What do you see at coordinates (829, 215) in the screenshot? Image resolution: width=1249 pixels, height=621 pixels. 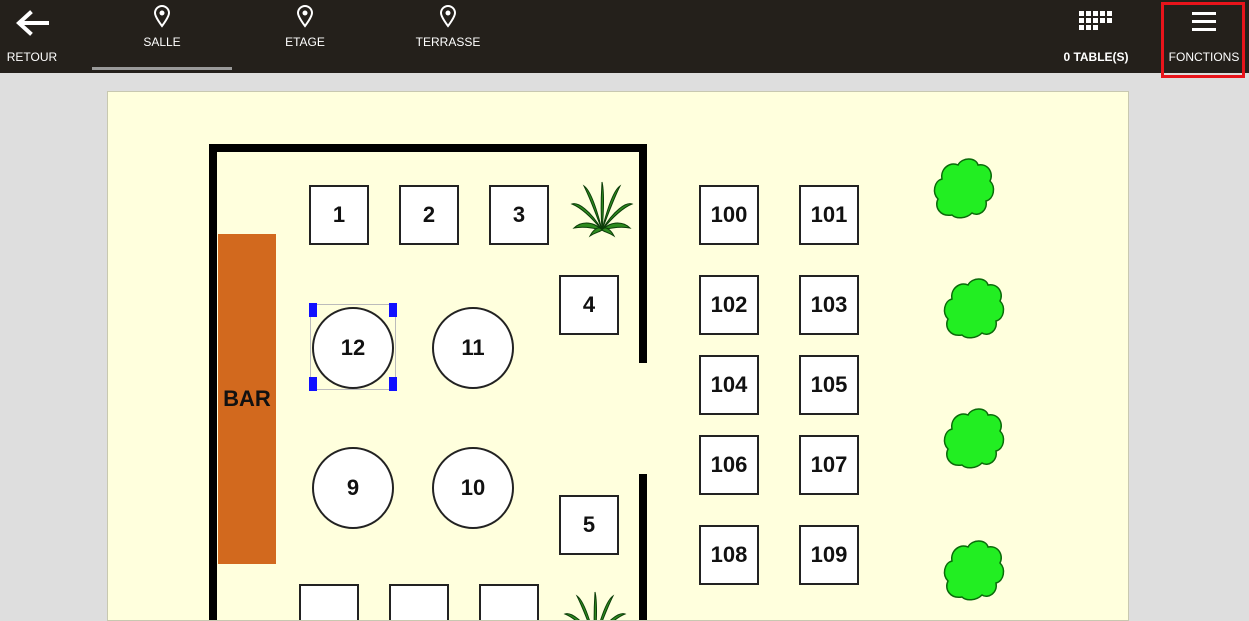 I see `table-101: 101` at bounding box center [829, 215].